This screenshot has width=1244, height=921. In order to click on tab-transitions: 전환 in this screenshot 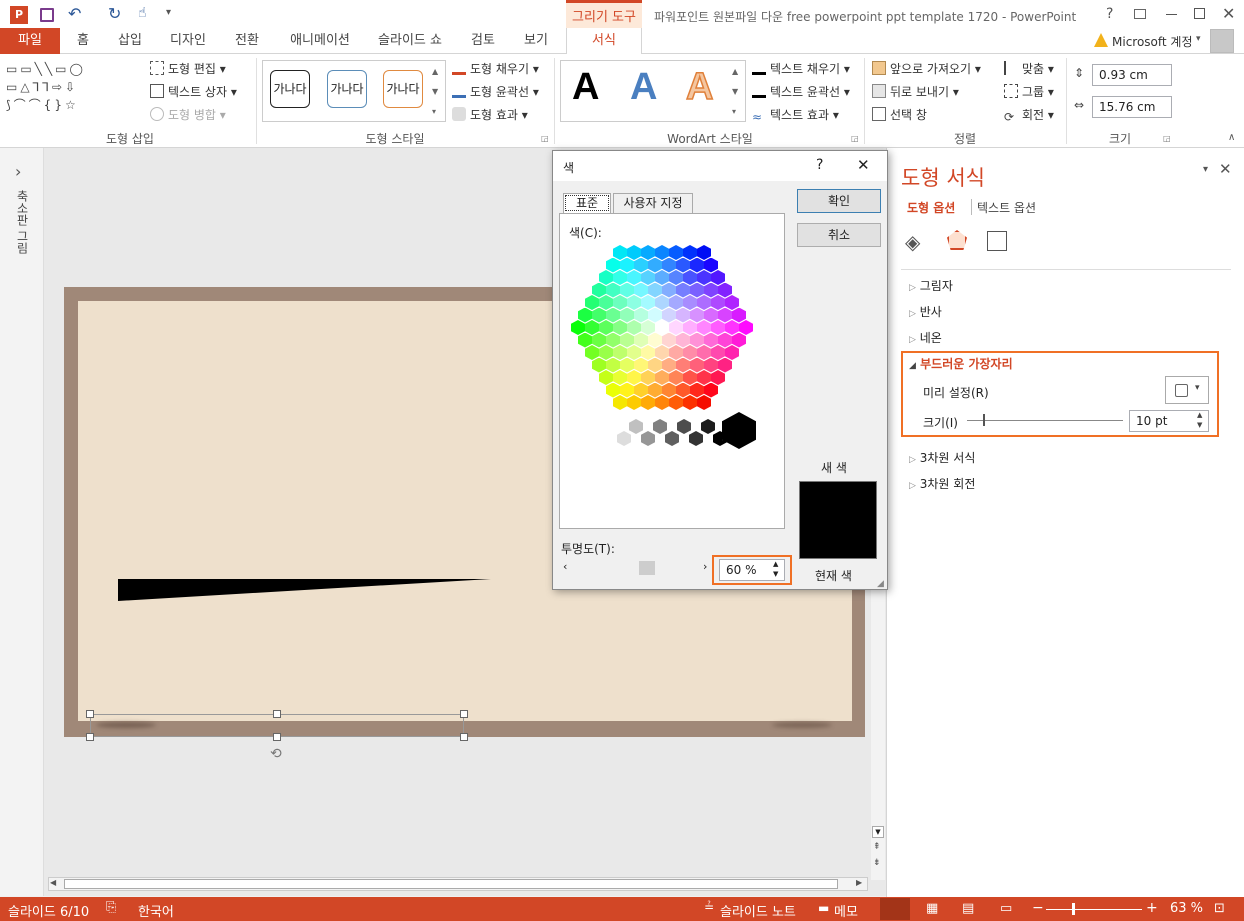, I will do `click(247, 41)`.